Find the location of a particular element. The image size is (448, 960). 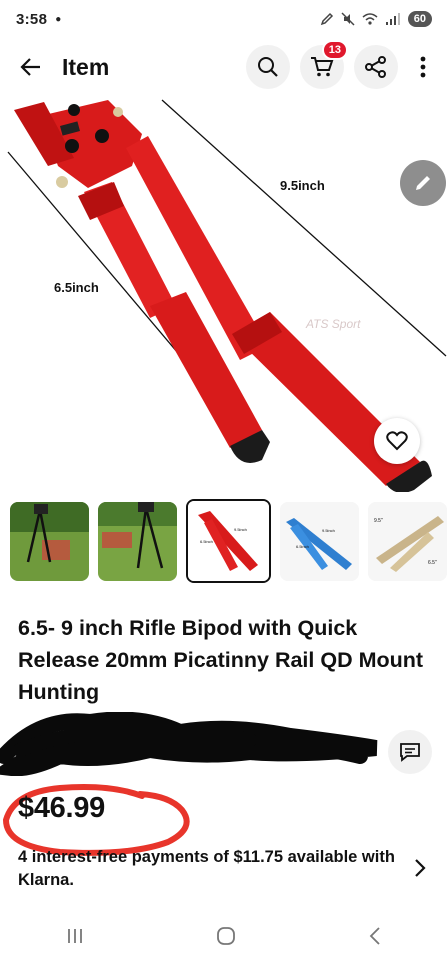

mute-icon is located at coordinates (348, 19).